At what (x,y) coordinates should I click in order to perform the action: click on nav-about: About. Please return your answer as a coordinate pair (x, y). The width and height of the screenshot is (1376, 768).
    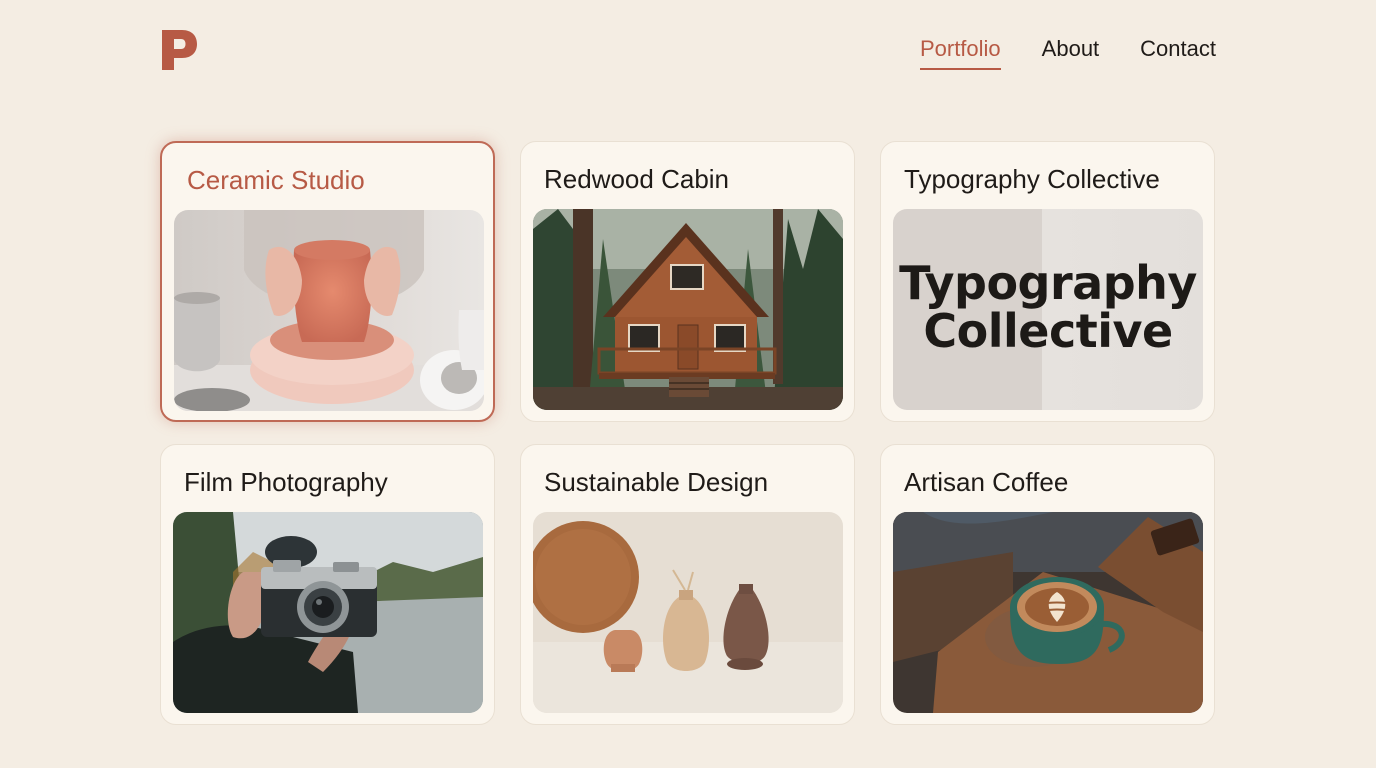
    Looking at the image, I should click on (1071, 53).